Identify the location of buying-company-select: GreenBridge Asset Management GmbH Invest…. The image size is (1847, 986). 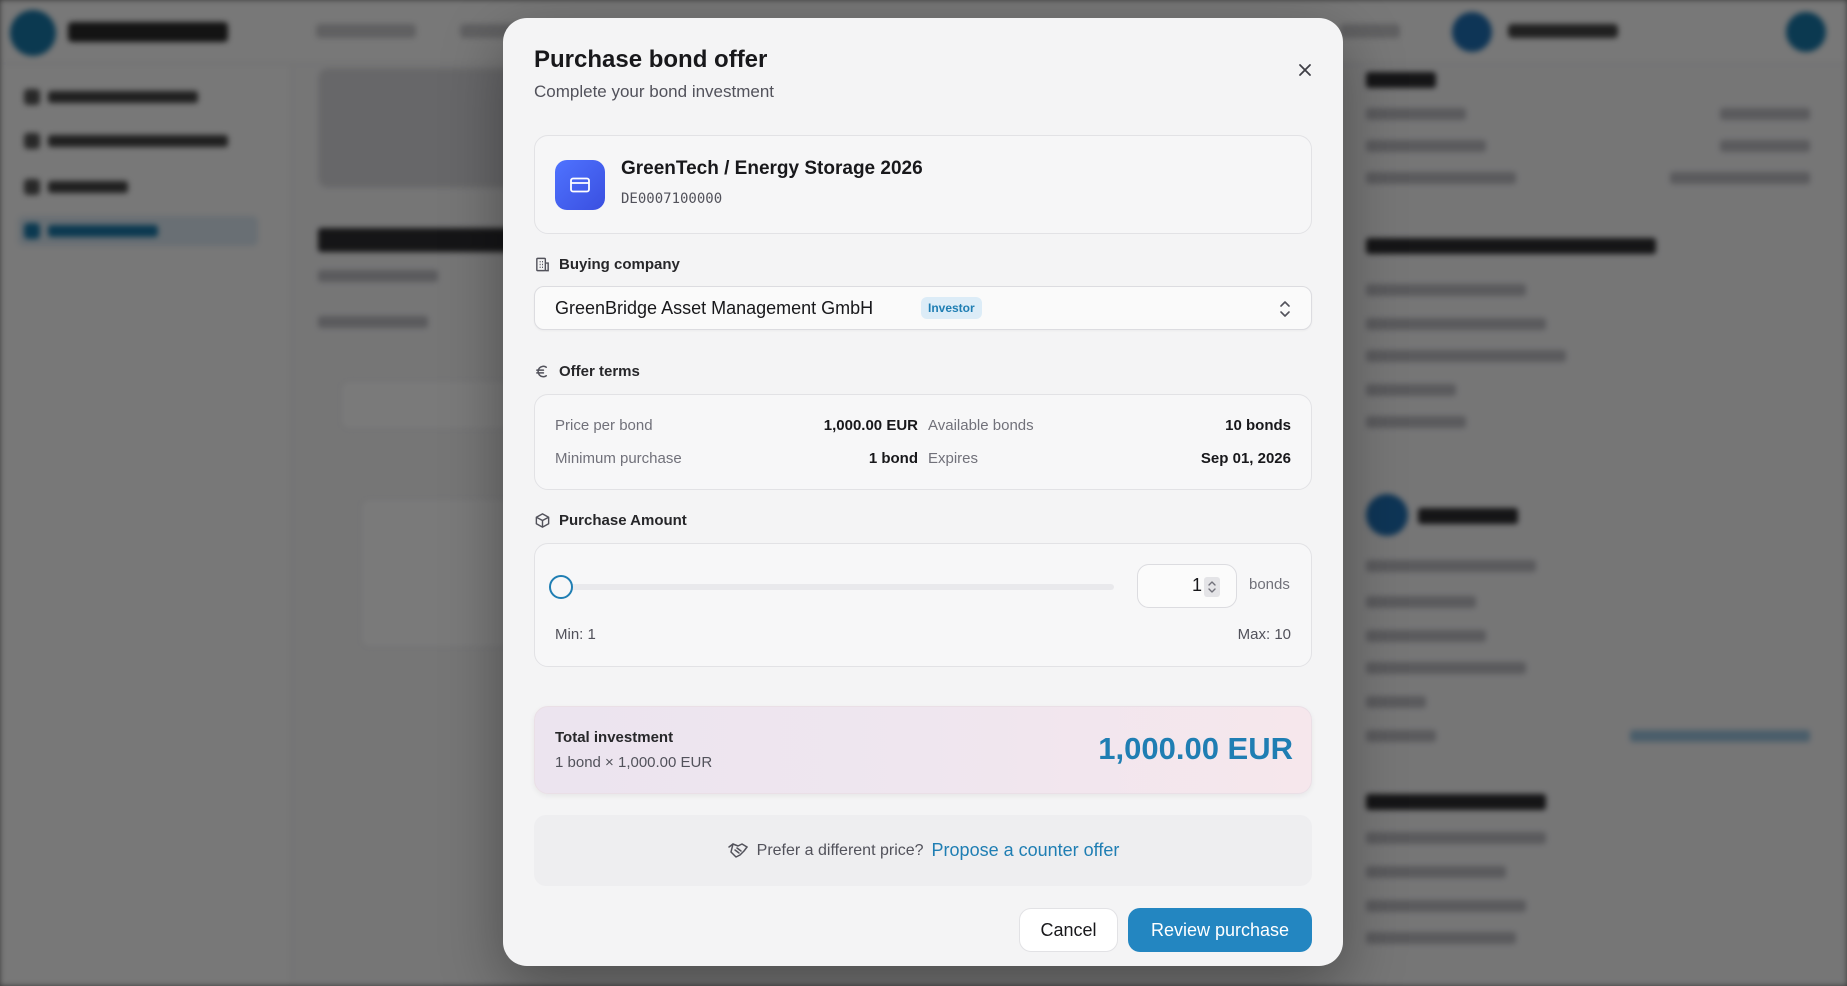
(923, 308).